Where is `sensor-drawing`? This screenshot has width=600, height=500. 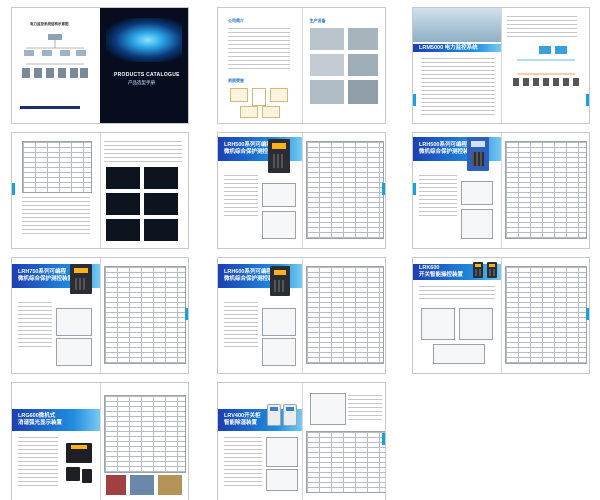
sensor-drawing is located at coordinates (327, 409).